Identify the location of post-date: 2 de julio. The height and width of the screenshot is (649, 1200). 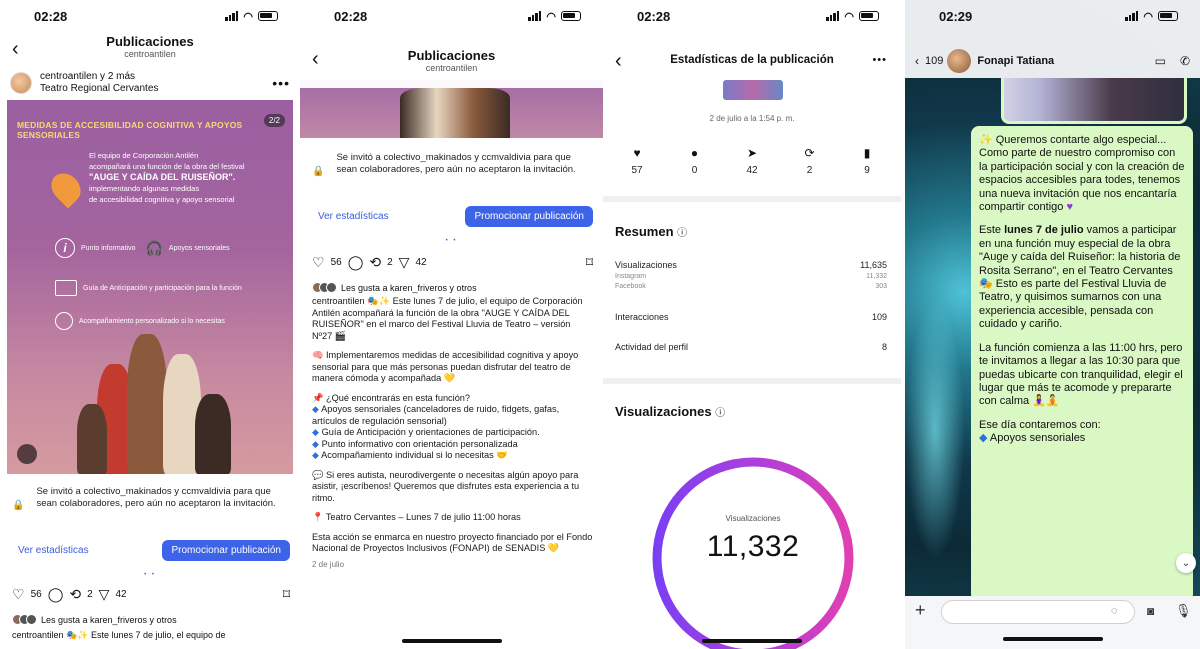
(328, 564).